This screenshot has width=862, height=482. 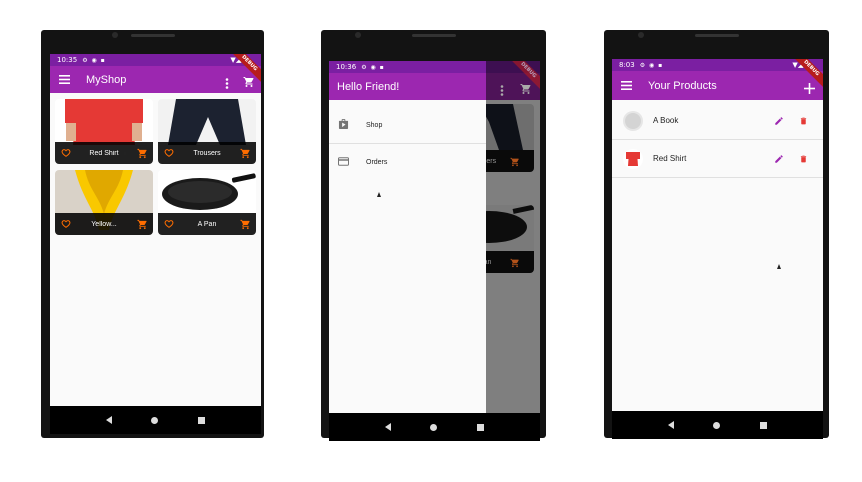 What do you see at coordinates (104, 131) in the screenshot?
I see `product-tile: Red Shirt` at bounding box center [104, 131].